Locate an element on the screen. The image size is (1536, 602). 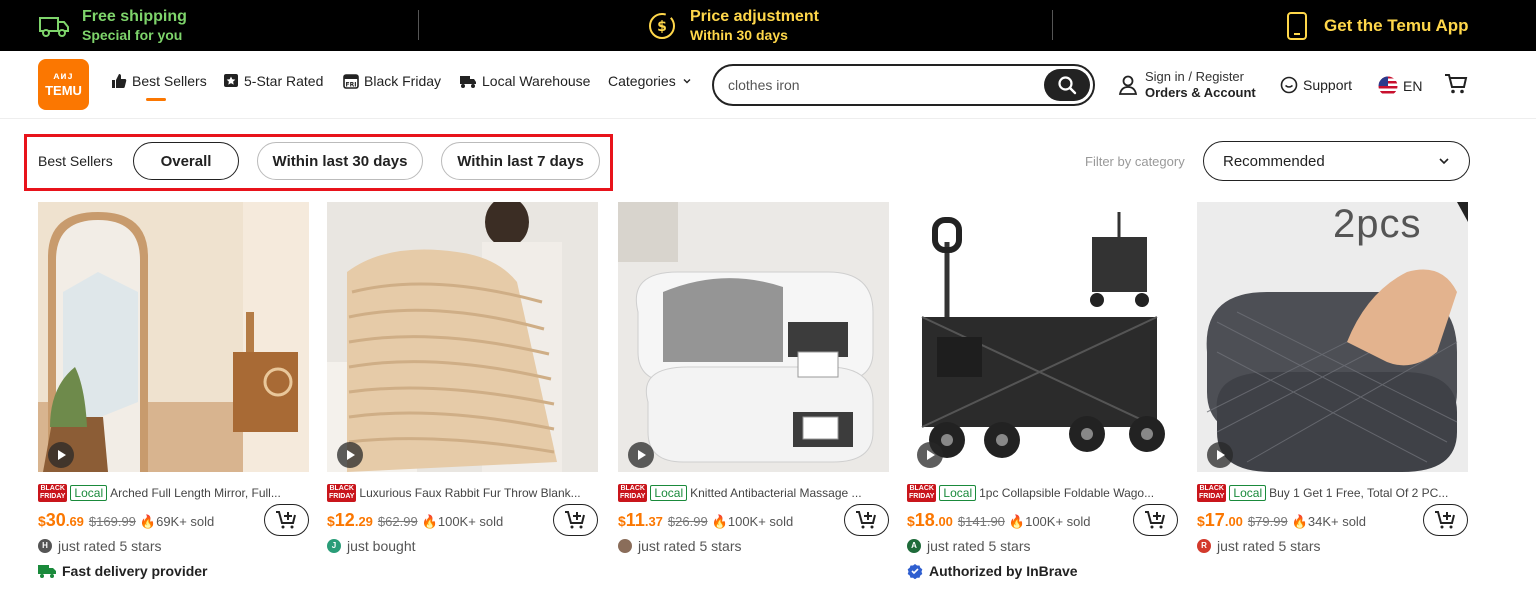
original-price: $79.99 is located at coordinates (1267, 521).